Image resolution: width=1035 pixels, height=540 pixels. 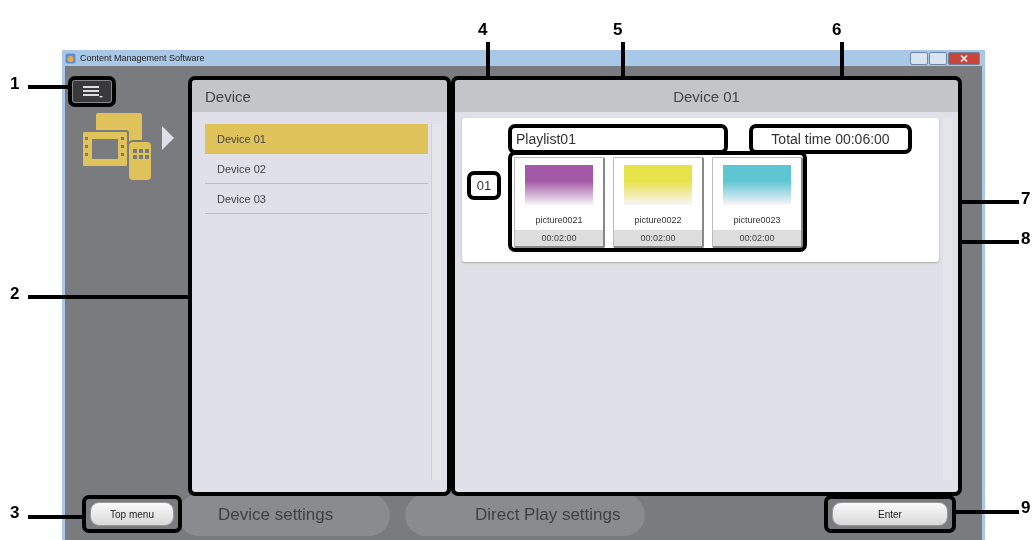 I want to click on content-item: picture0023 00:02:00, so click(x=757, y=202).